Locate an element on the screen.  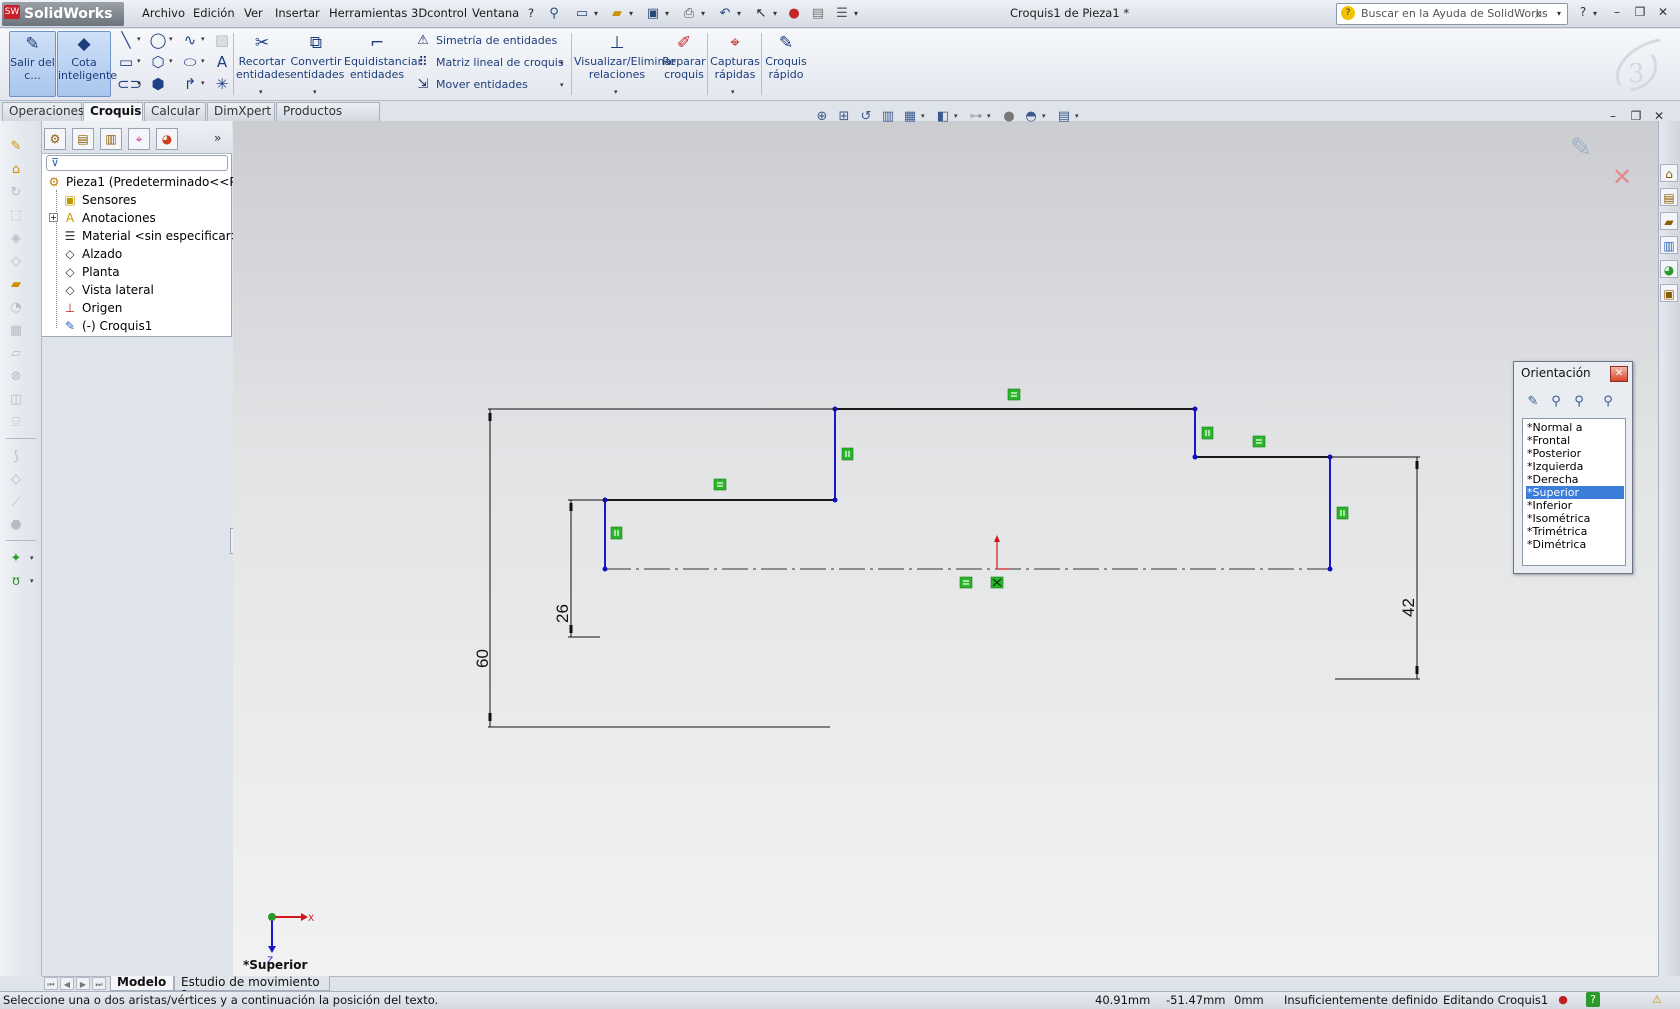
sweep-icon: ⬚ is located at coordinates (16, 216).